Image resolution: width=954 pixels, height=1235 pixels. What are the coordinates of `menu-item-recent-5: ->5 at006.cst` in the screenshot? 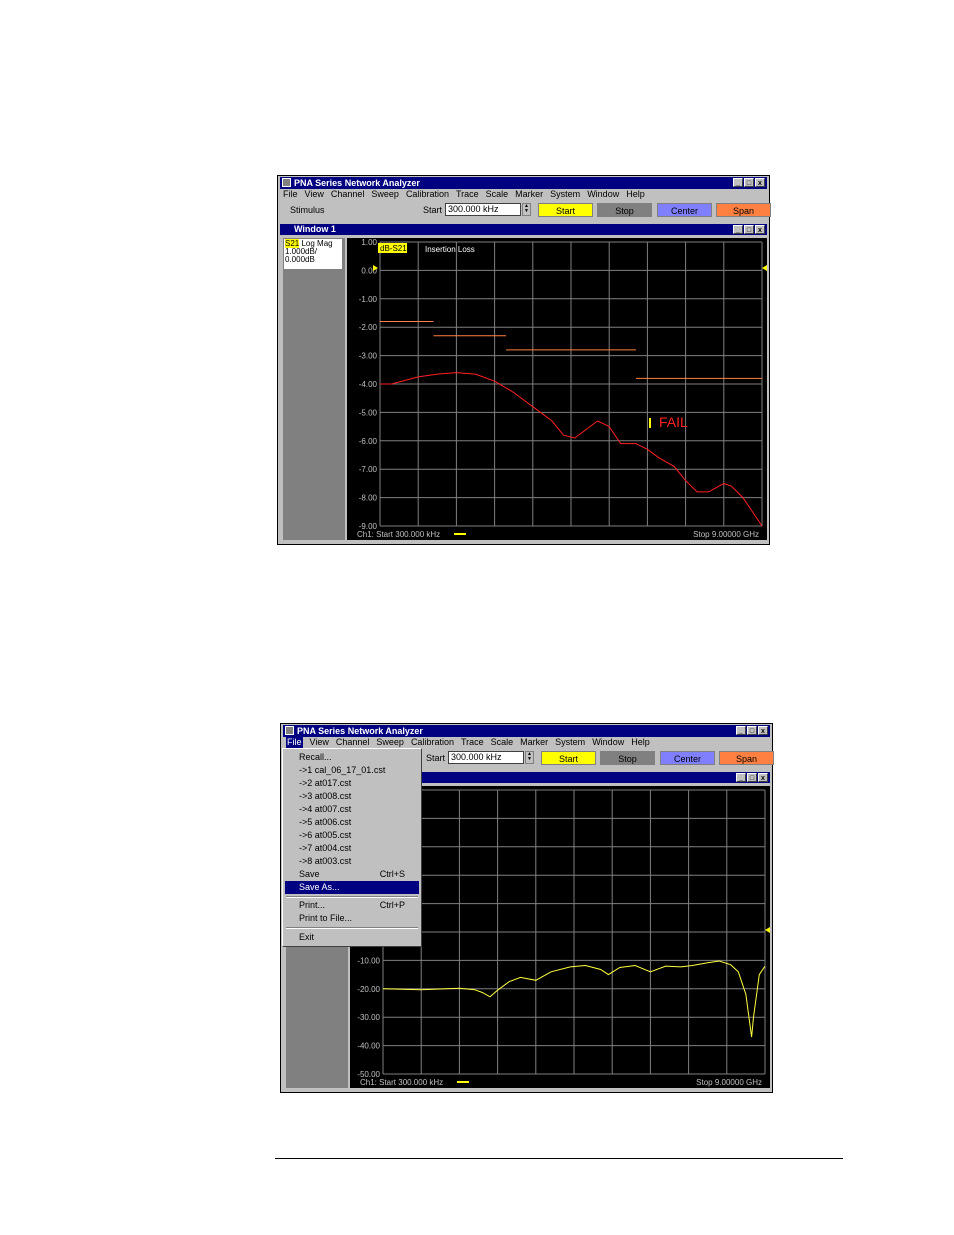 It's located at (352, 822).